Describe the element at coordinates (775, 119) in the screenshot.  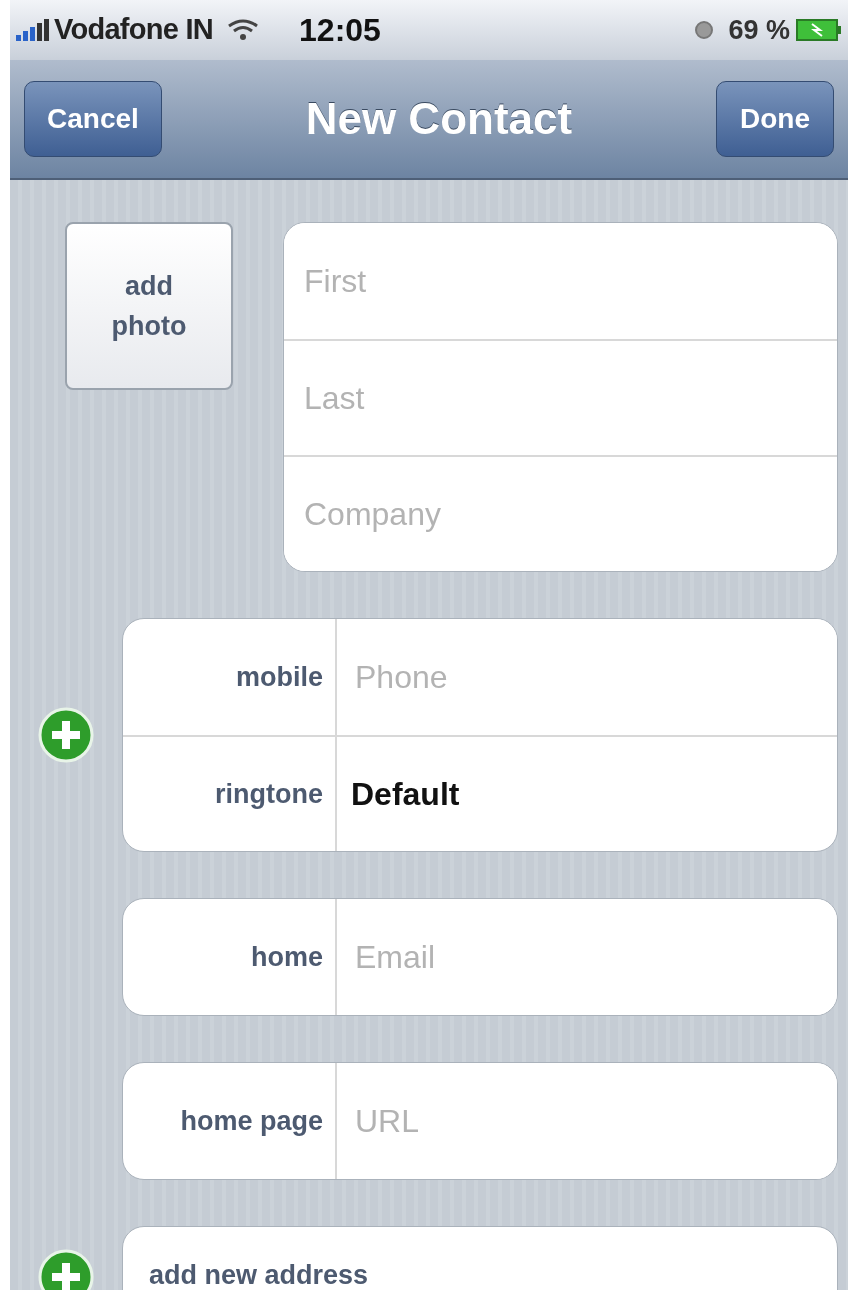
I see `done-button: Done` at that location.